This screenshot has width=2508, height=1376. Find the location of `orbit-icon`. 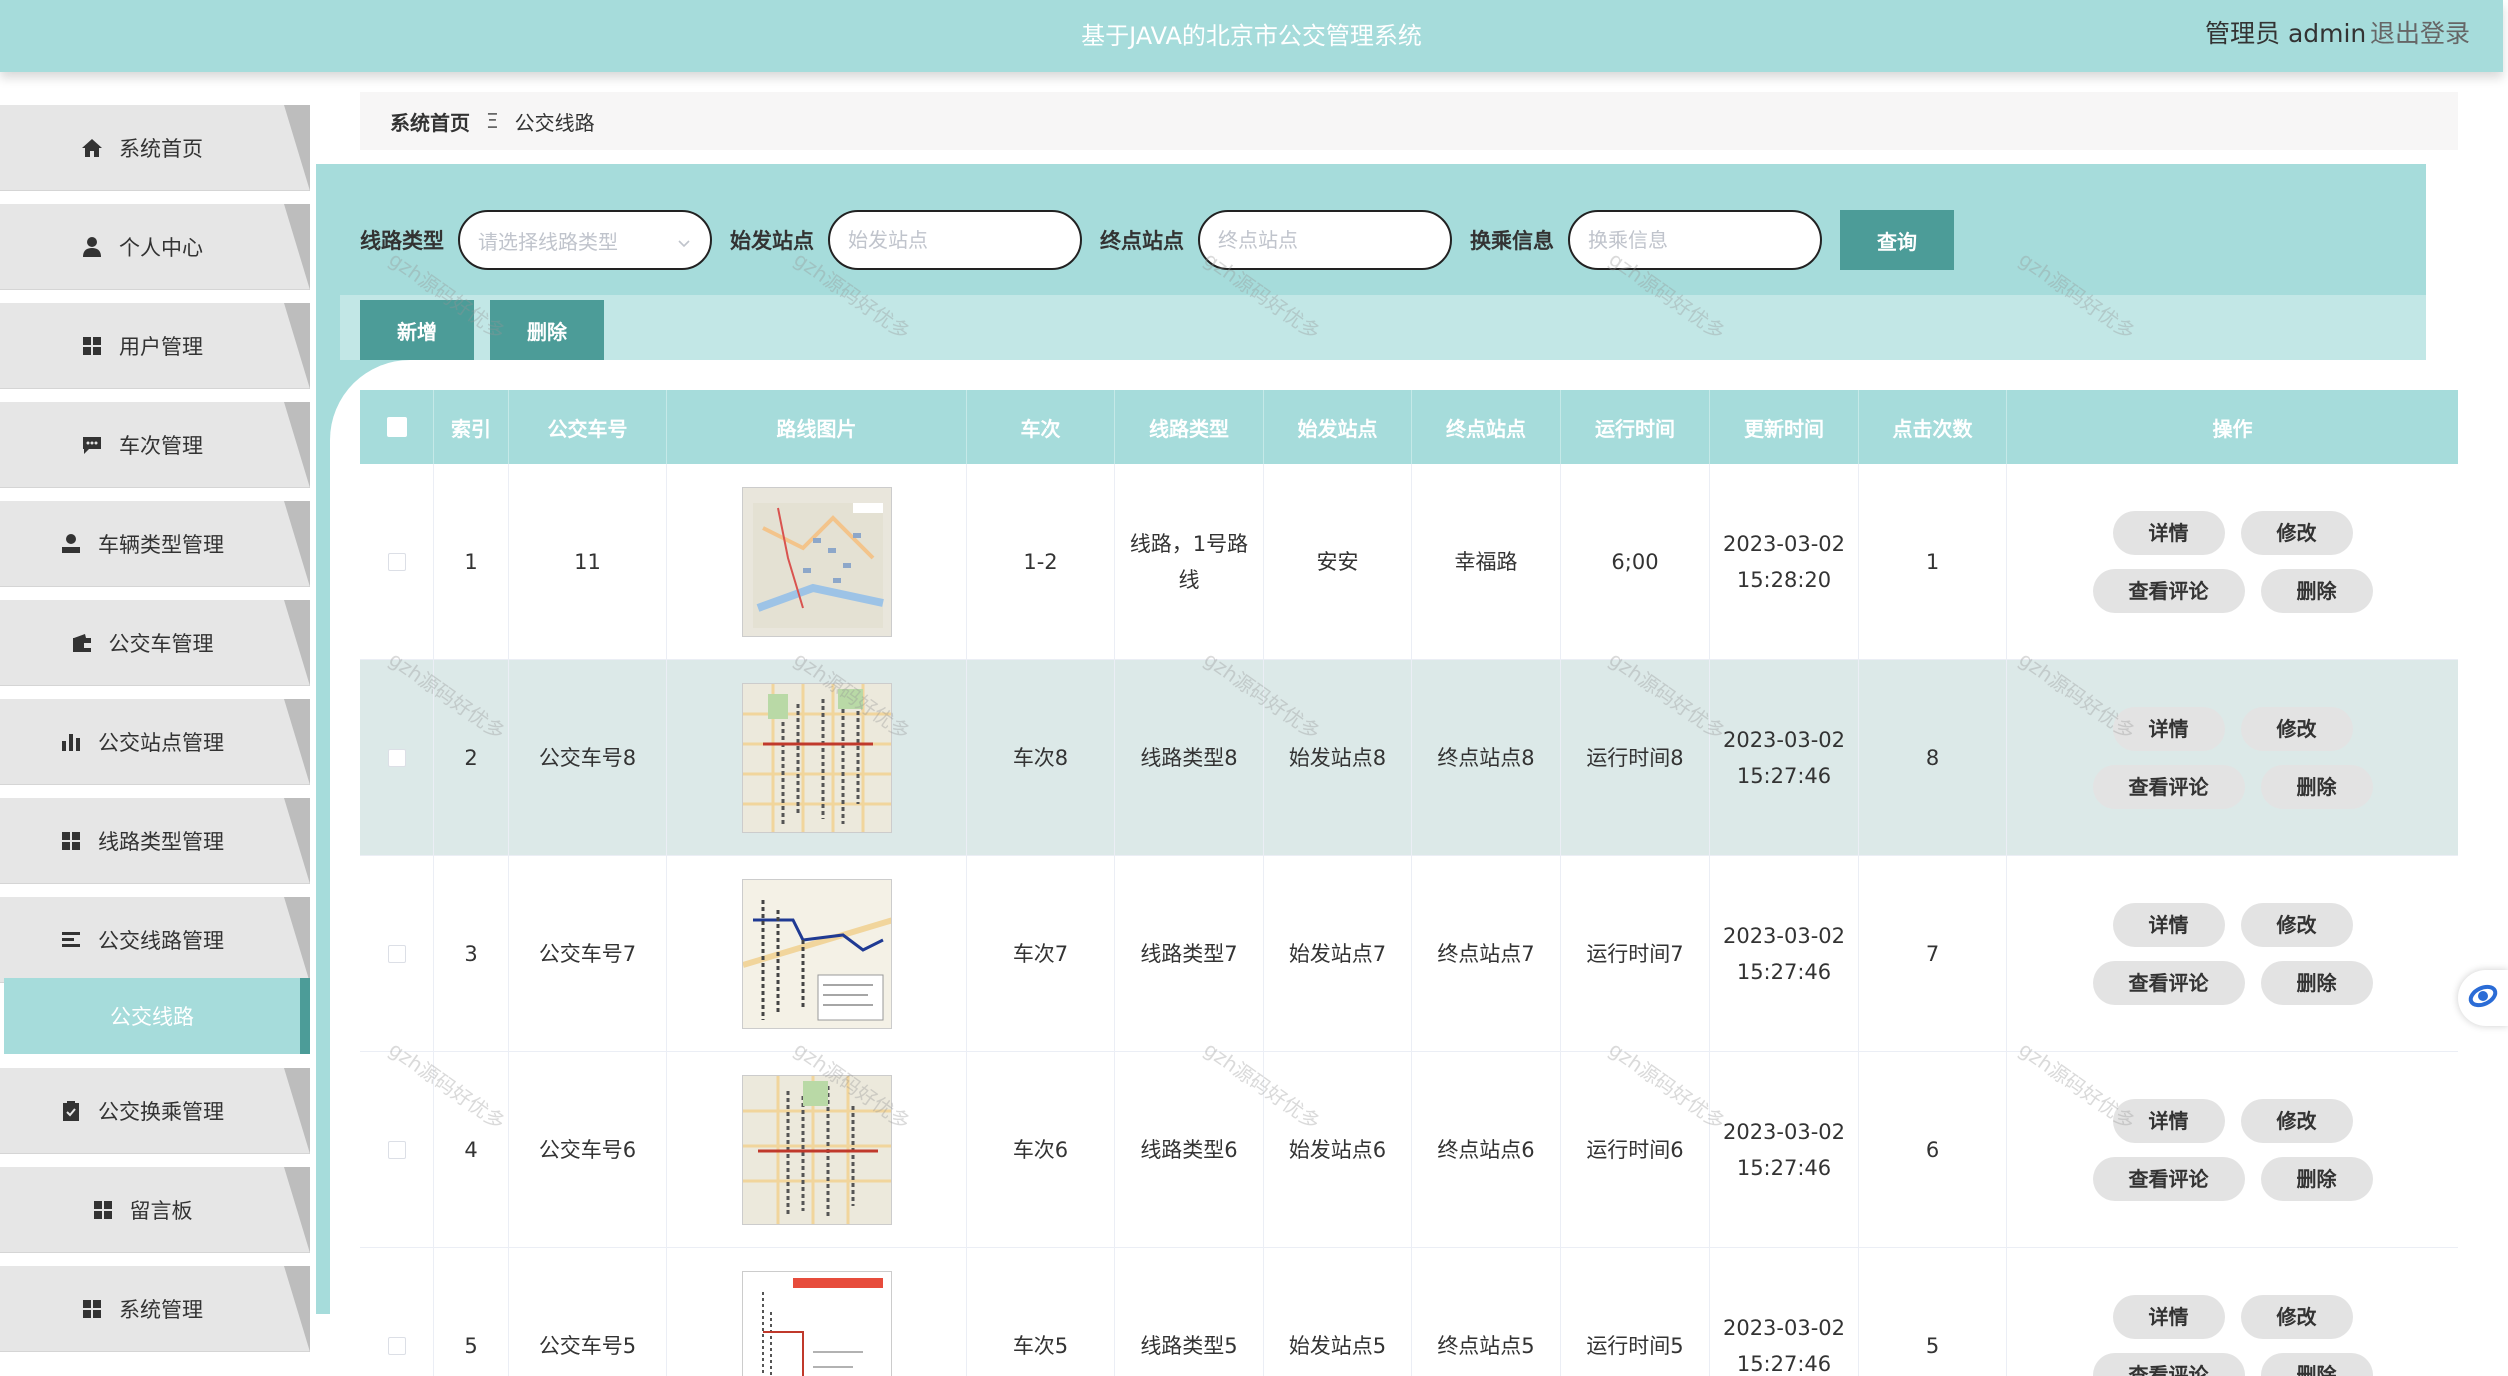

orbit-icon is located at coordinates (2483, 998).